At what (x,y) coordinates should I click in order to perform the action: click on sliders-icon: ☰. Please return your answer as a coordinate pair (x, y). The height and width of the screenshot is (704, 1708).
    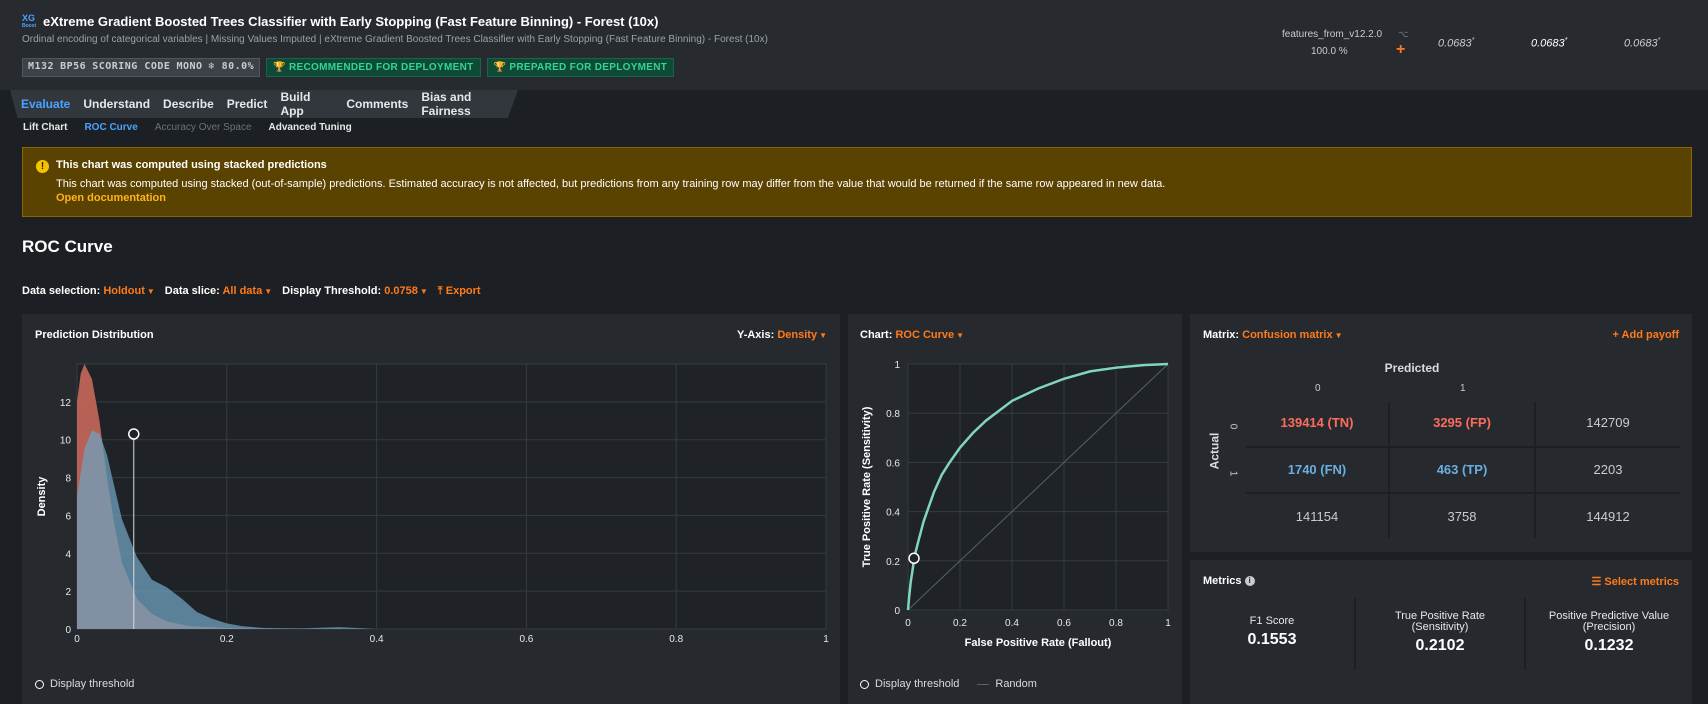
    Looking at the image, I should click on (1596, 582).